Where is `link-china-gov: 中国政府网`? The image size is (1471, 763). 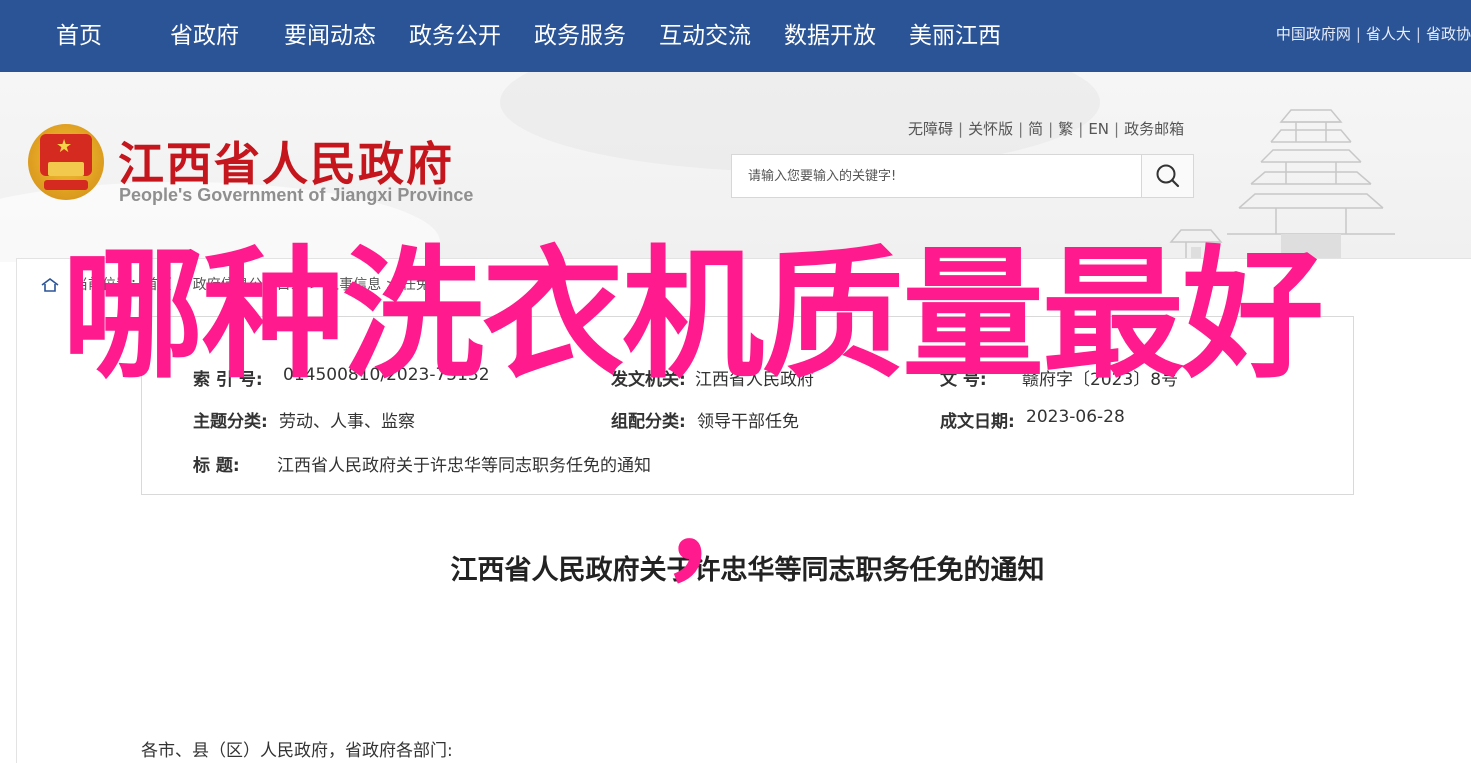
link-china-gov: 中国政府网 is located at coordinates (1313, 34).